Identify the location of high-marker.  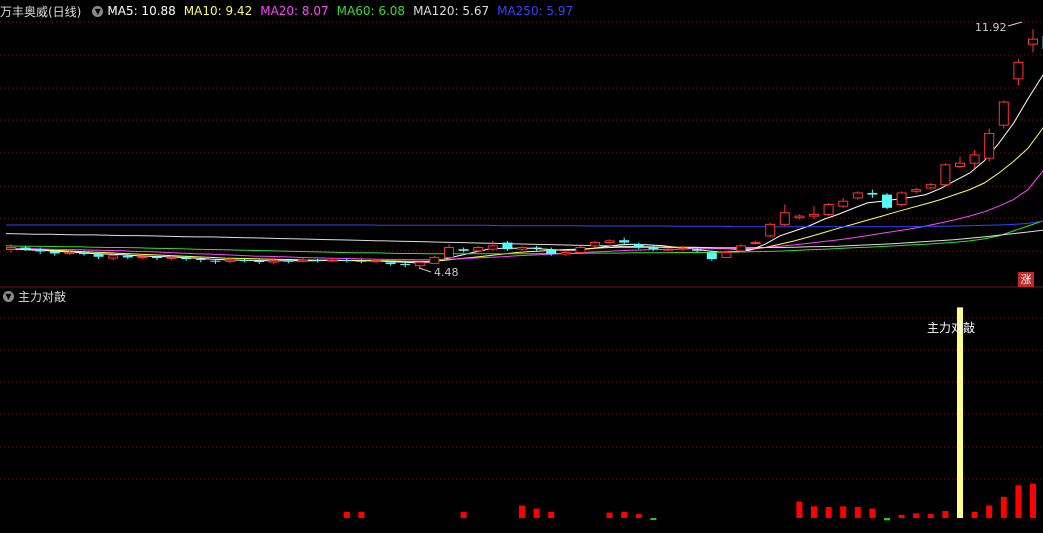
(1015, 24).